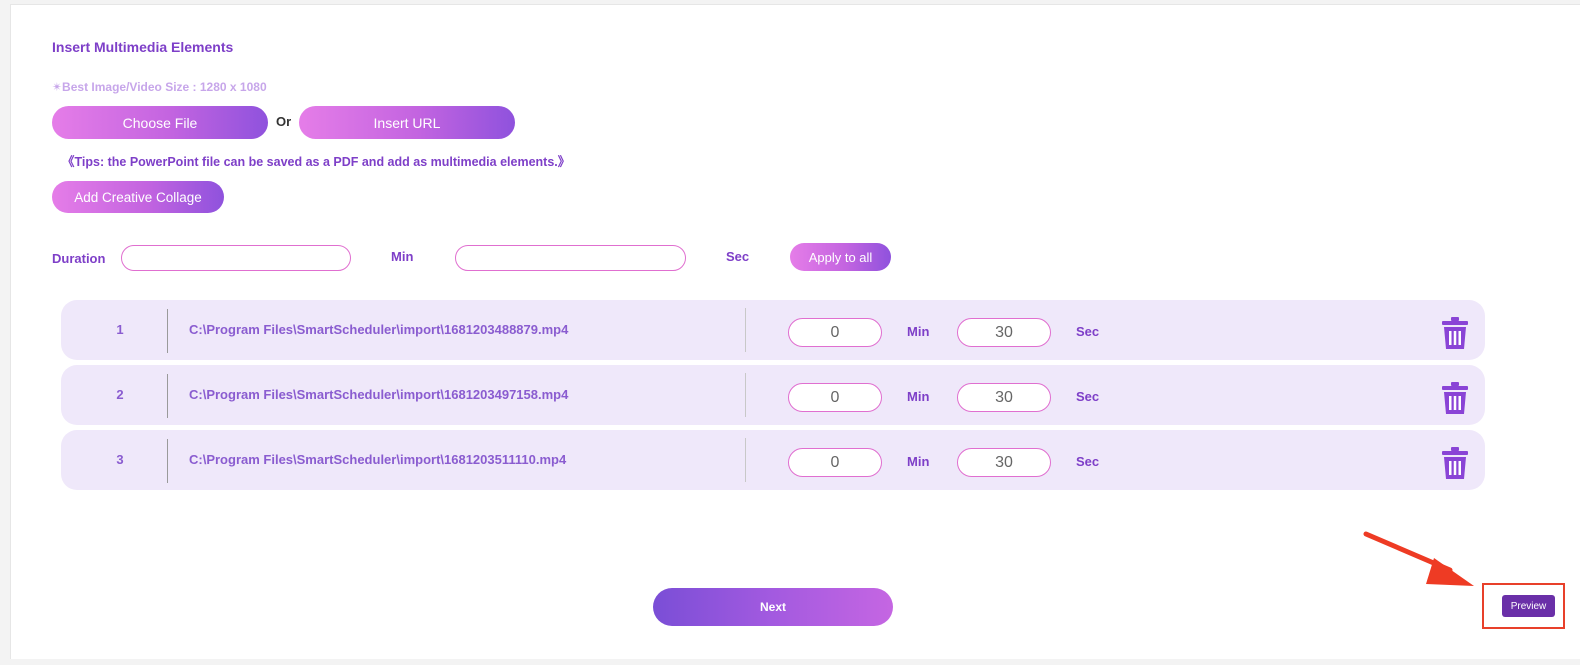 This screenshot has width=1580, height=665. Describe the element at coordinates (143, 47) in the screenshot. I see `page-title: Insert Multimedia Elements` at that location.